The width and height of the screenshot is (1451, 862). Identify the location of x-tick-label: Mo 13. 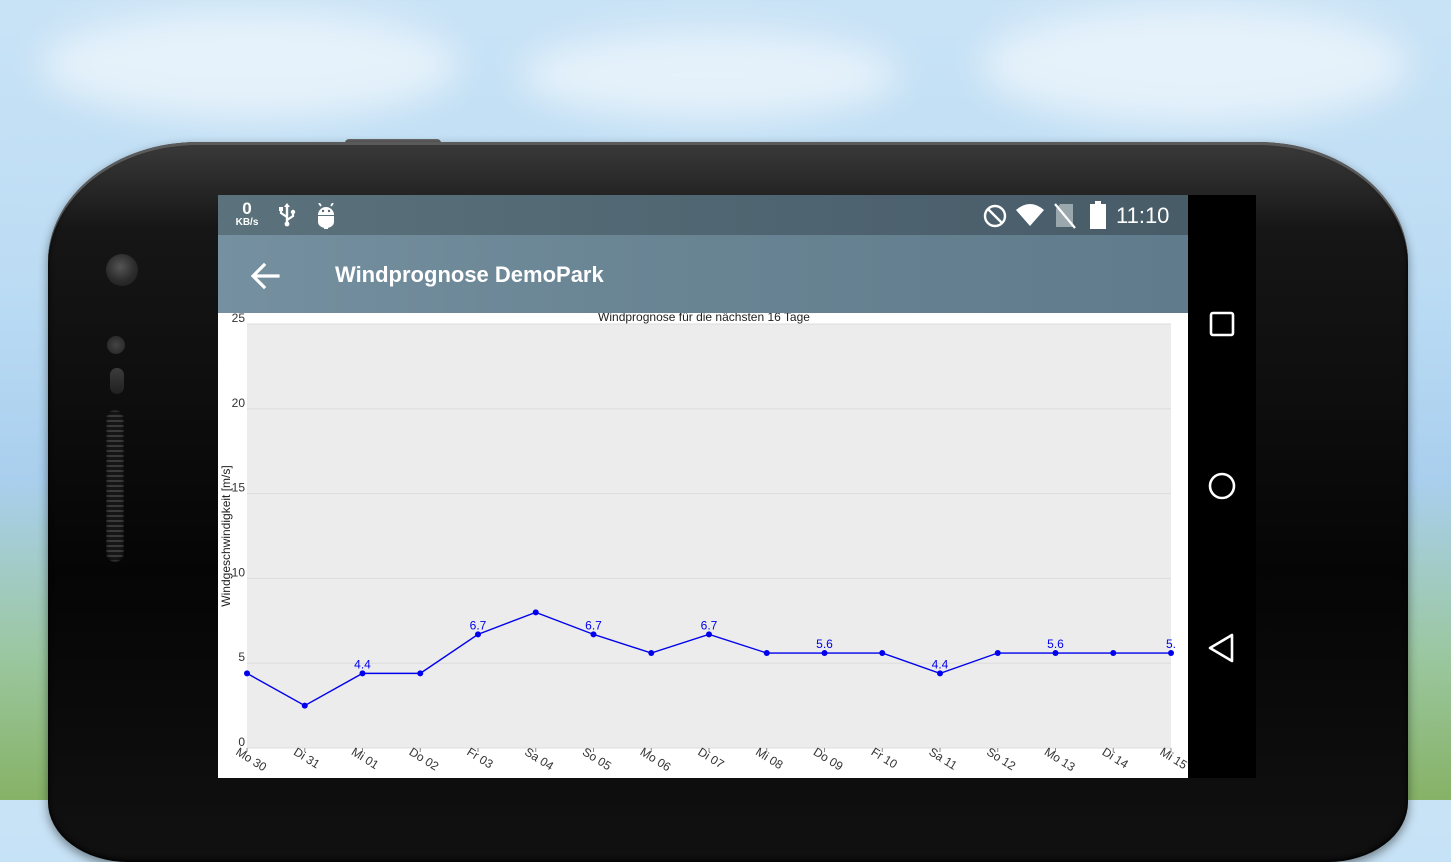
(1060, 760).